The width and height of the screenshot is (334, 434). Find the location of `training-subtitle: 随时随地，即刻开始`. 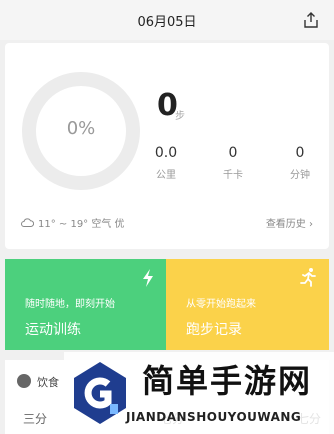

training-subtitle: 随时随地，即刻开始 is located at coordinates (70, 304).